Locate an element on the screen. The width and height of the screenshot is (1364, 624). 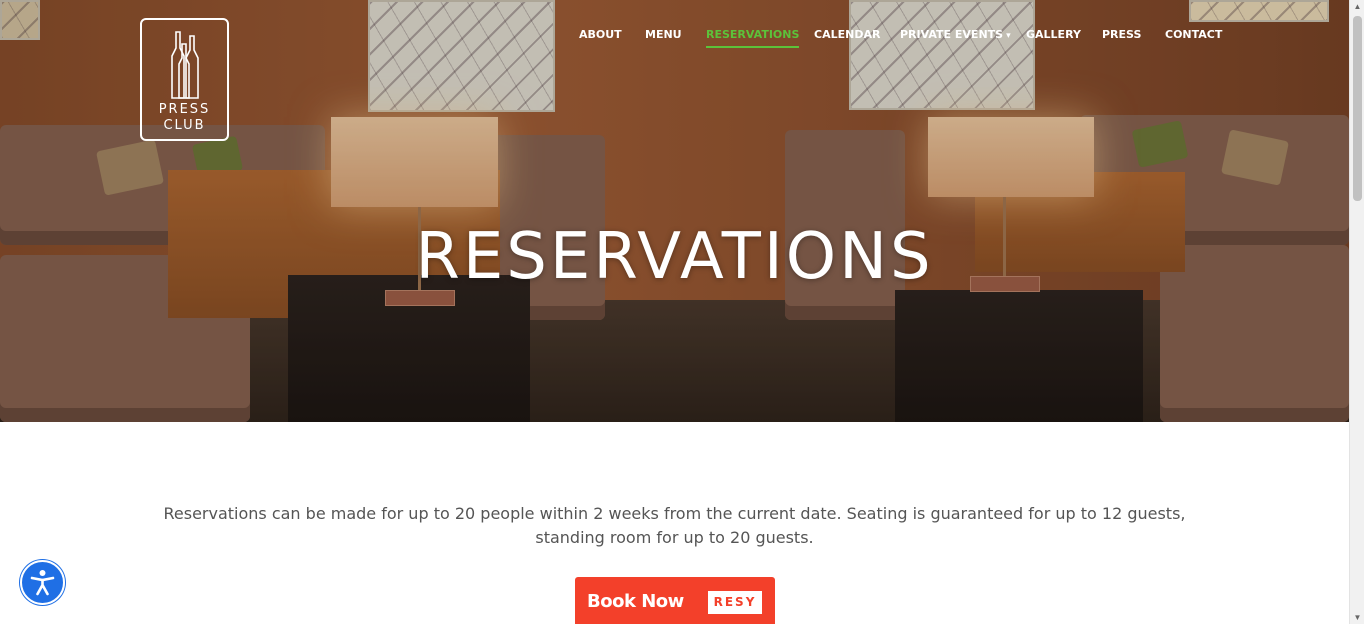
accessibility-icon is located at coordinates (42, 583).